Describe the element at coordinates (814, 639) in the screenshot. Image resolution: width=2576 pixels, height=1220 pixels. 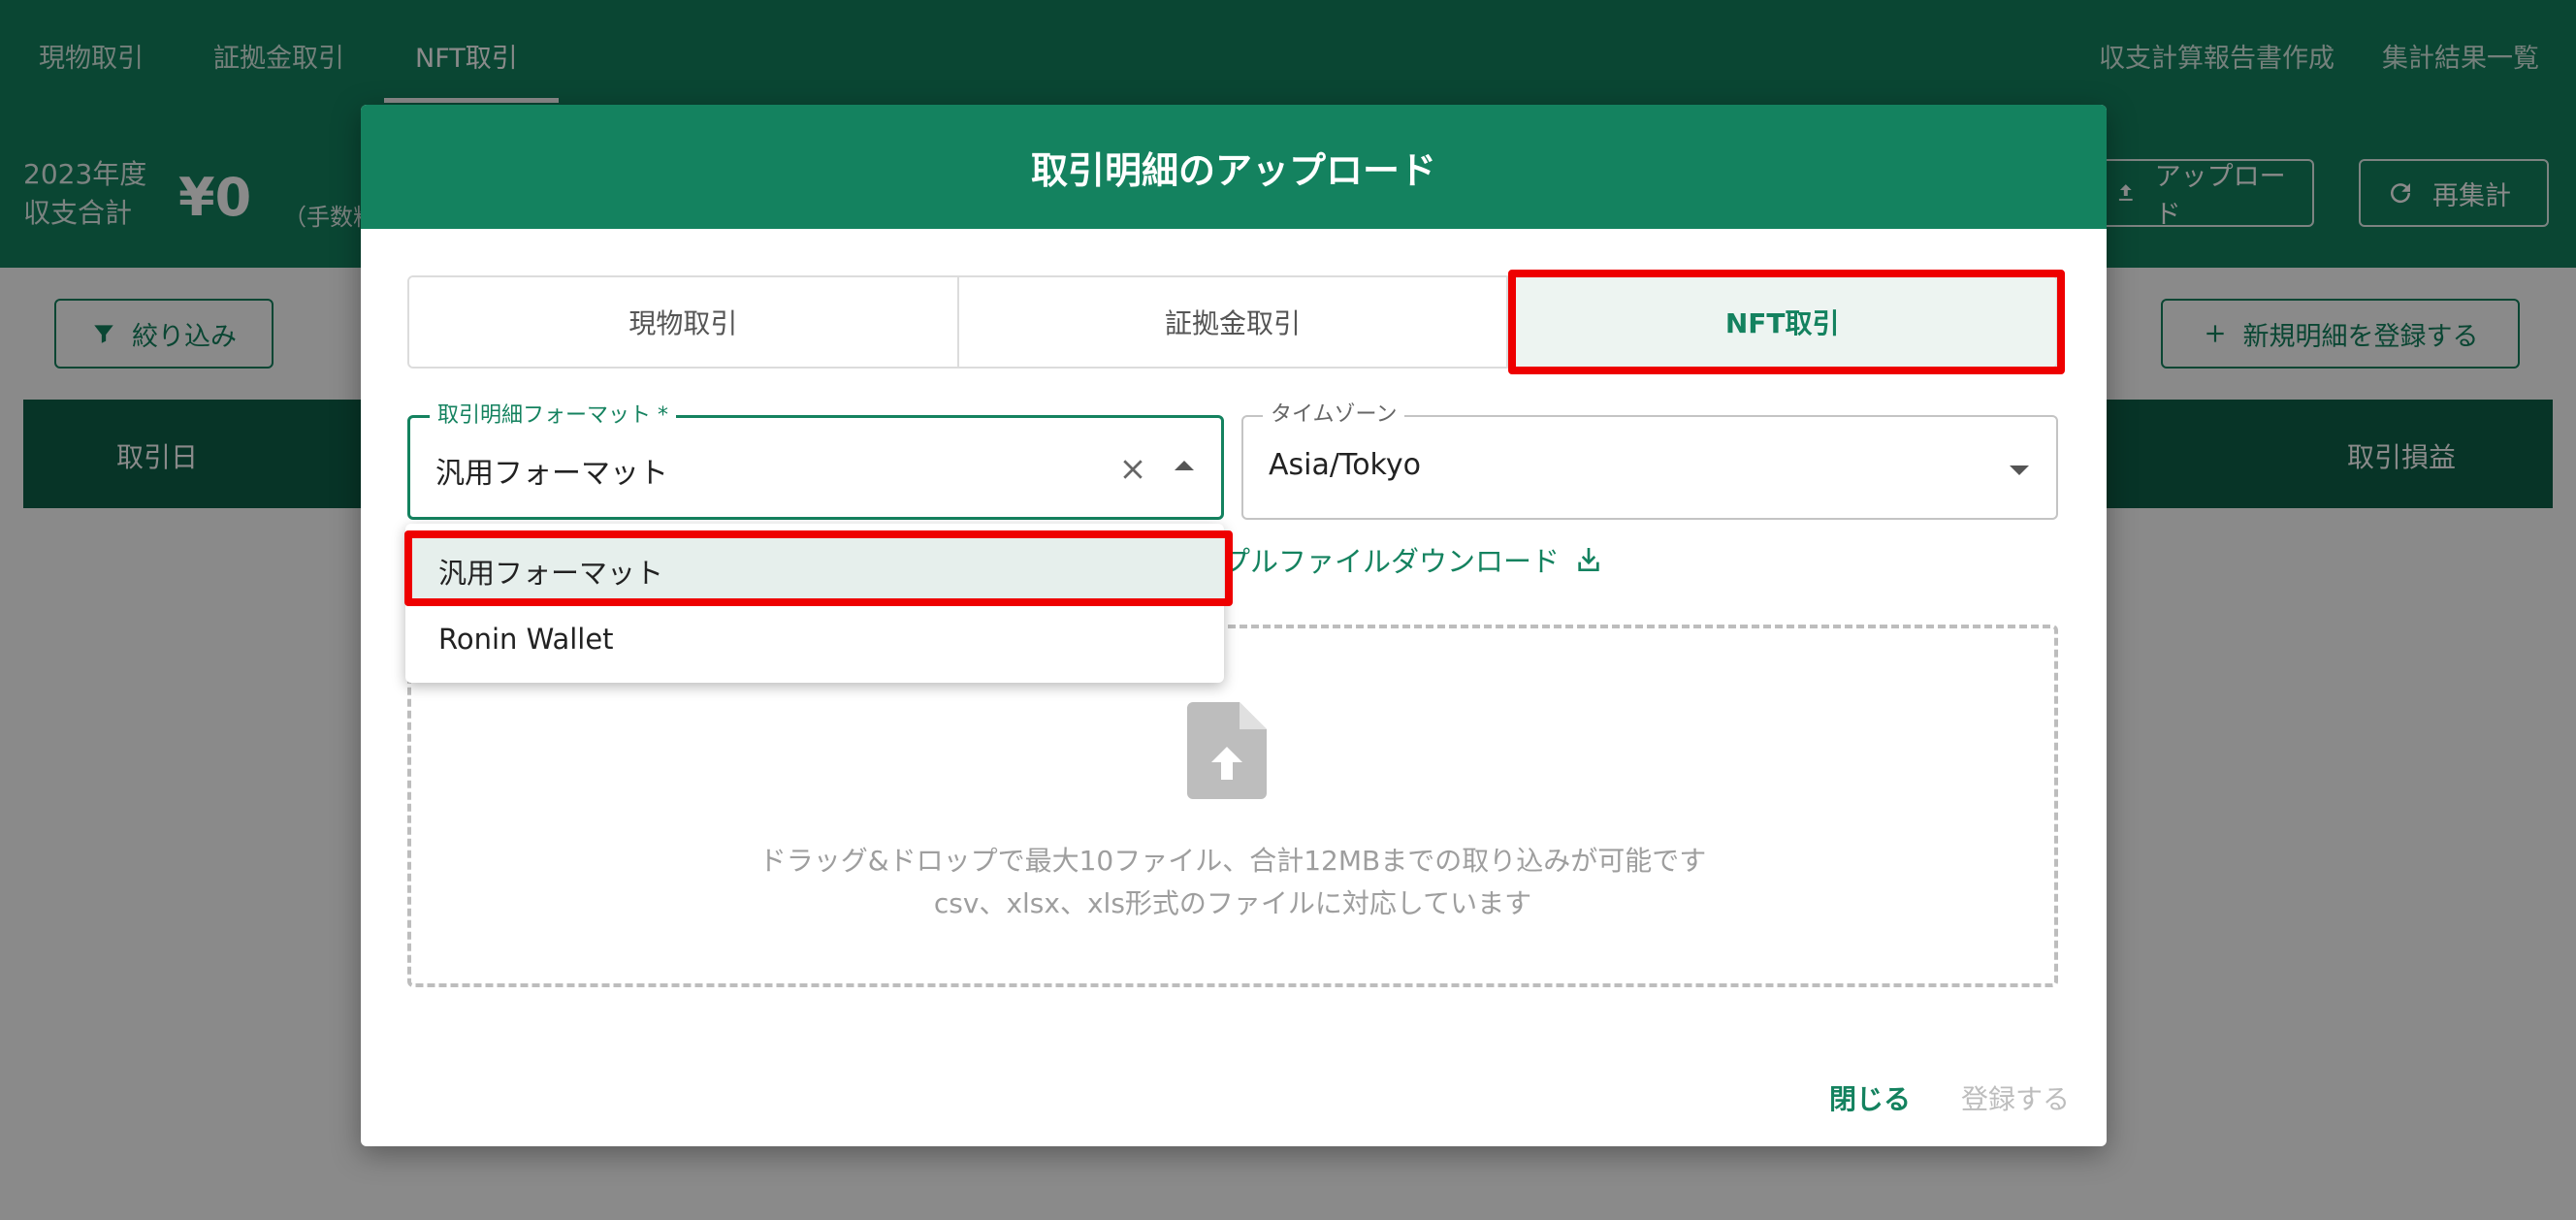
I see `option-ronin-wallet: Ronin Wallet` at that location.